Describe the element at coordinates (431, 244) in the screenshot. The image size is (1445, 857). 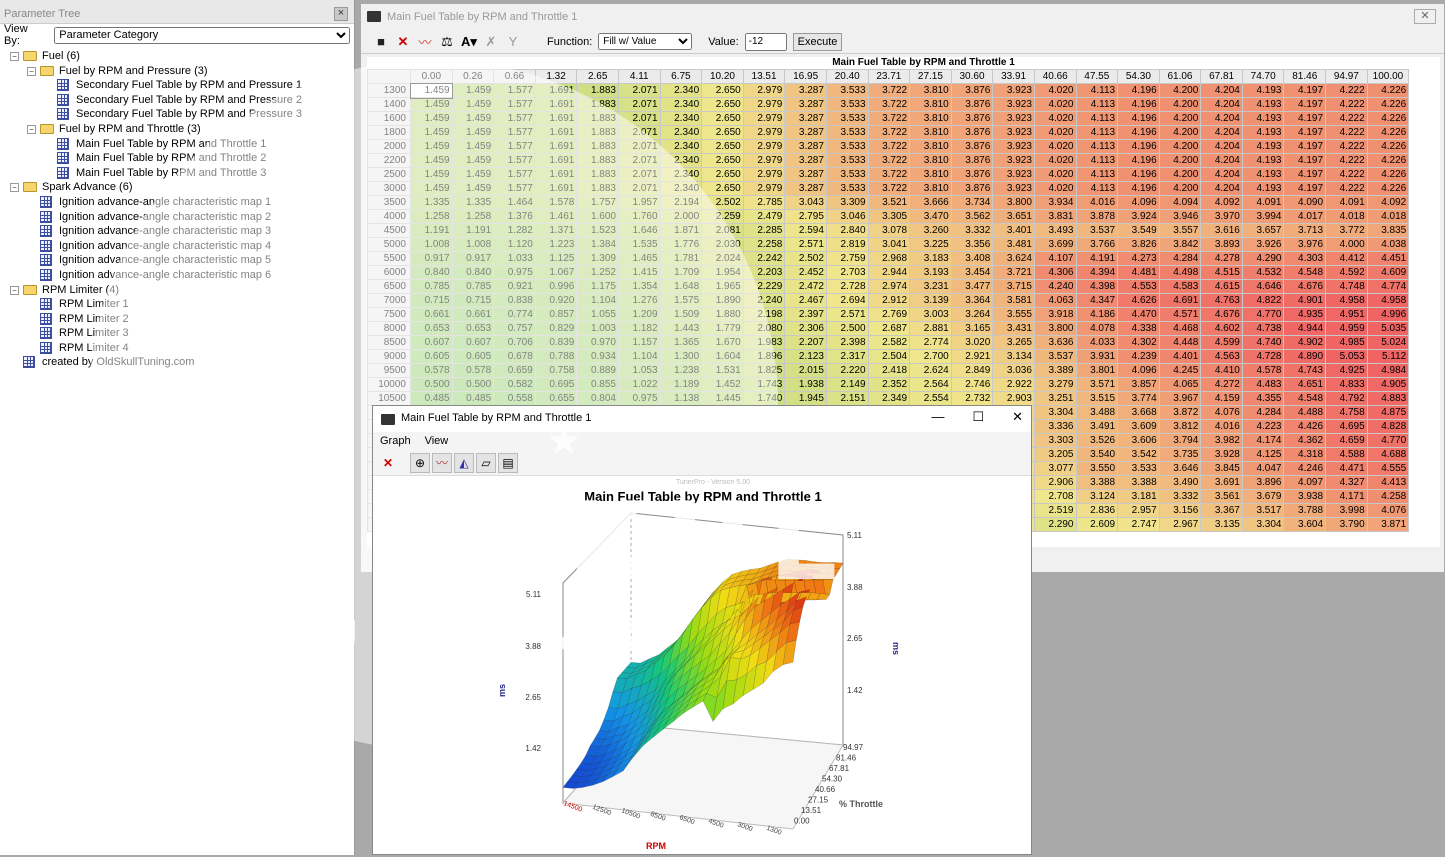
I see `table-cell: 1.008` at that location.